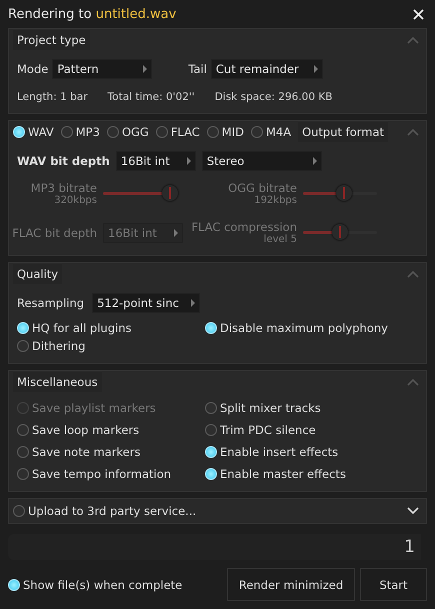  Describe the element at coordinates (266, 69) in the screenshot. I see `dropdown: Cut remainder` at that location.